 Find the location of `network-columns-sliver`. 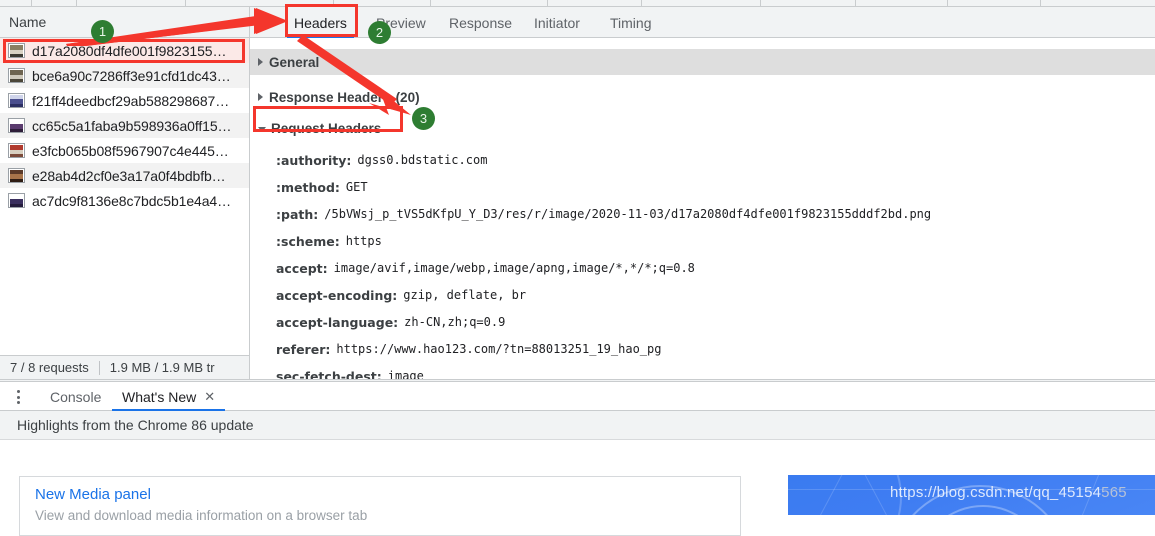

network-columns-sliver is located at coordinates (577, 3).